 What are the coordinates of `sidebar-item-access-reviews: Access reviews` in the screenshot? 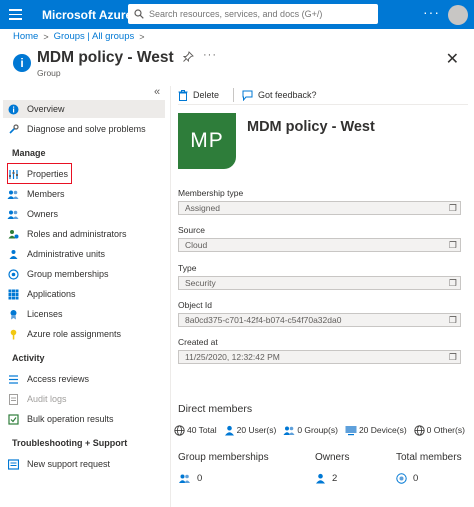 It's located at (86, 379).